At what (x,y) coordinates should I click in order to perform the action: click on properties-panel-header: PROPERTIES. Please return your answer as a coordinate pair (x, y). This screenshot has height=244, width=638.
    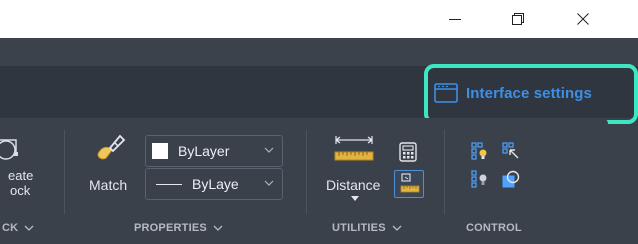
    Looking at the image, I should click on (178, 228).